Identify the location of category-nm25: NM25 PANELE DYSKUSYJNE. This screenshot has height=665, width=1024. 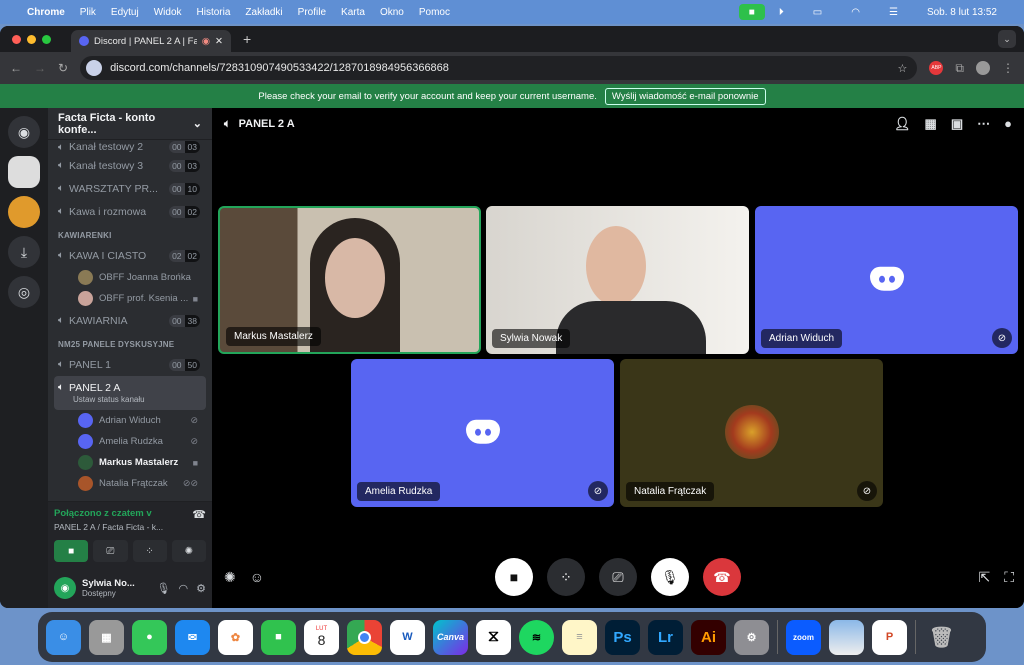
(130, 342).